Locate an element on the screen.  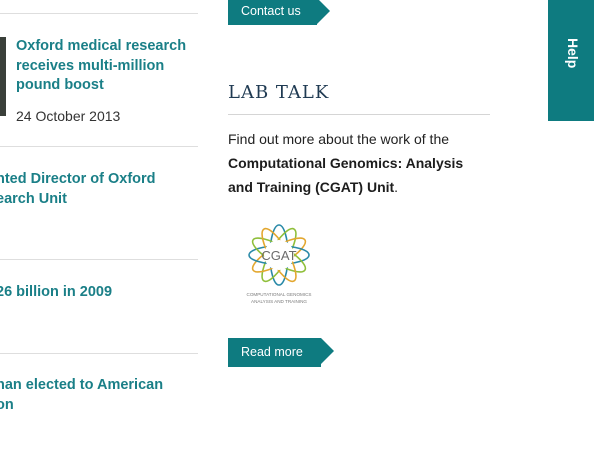
news-title-line: on is located at coordinates (93, 406).